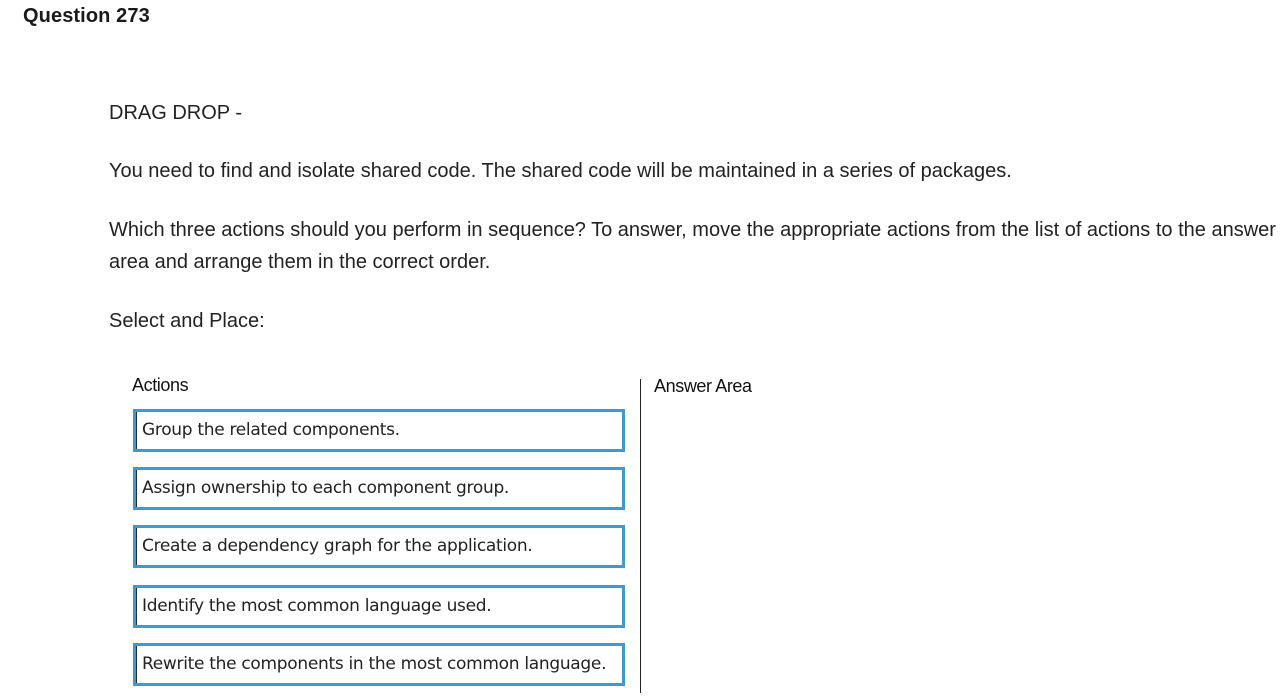 This screenshot has width=1288, height=698. I want to click on instruction-text: Select and Place:, so click(187, 321).